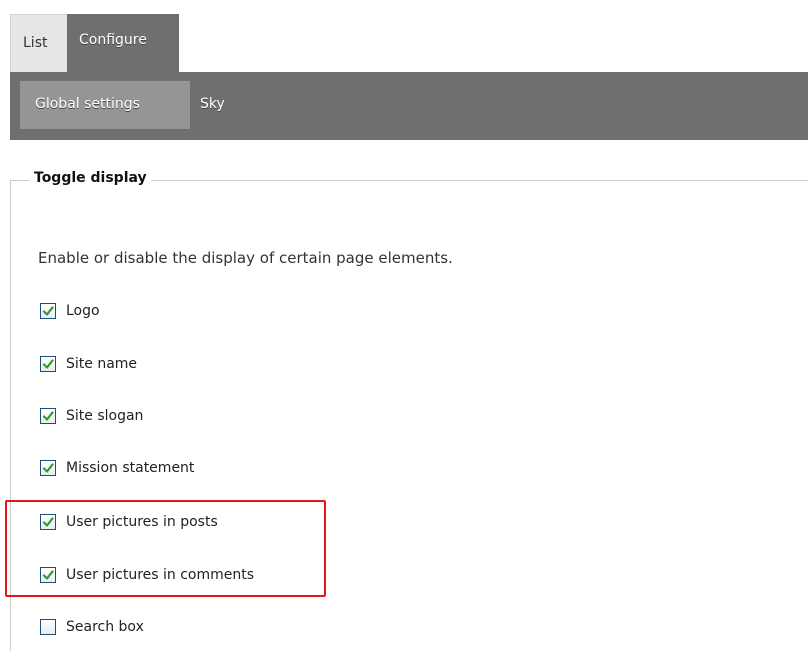 This screenshot has height=651, width=808. I want to click on option-search-box: Search box, so click(92, 627).